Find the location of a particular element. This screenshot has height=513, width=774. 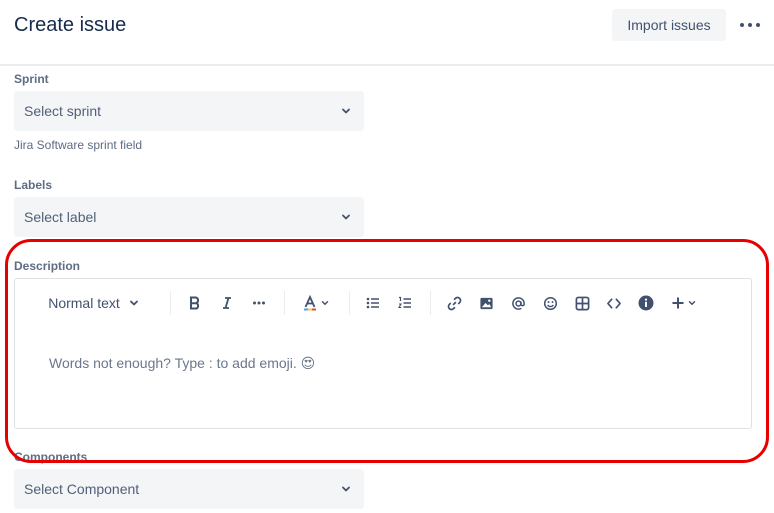

description-label: Description is located at coordinates (47, 266).